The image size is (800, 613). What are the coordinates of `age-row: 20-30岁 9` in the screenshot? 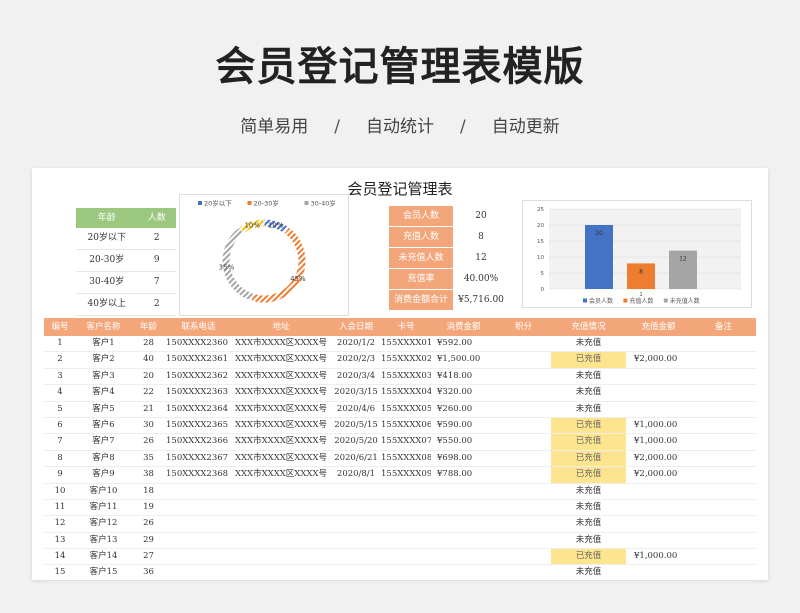 It's located at (126, 261).